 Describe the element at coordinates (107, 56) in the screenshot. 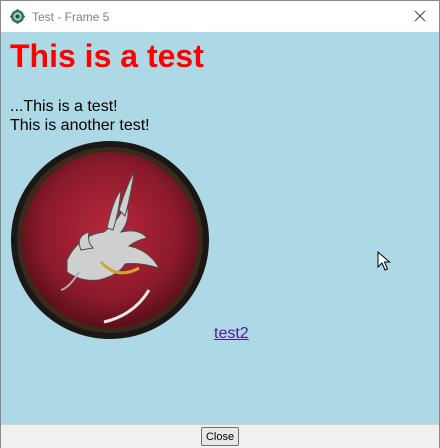

I see `page-heading: This is a test` at that location.